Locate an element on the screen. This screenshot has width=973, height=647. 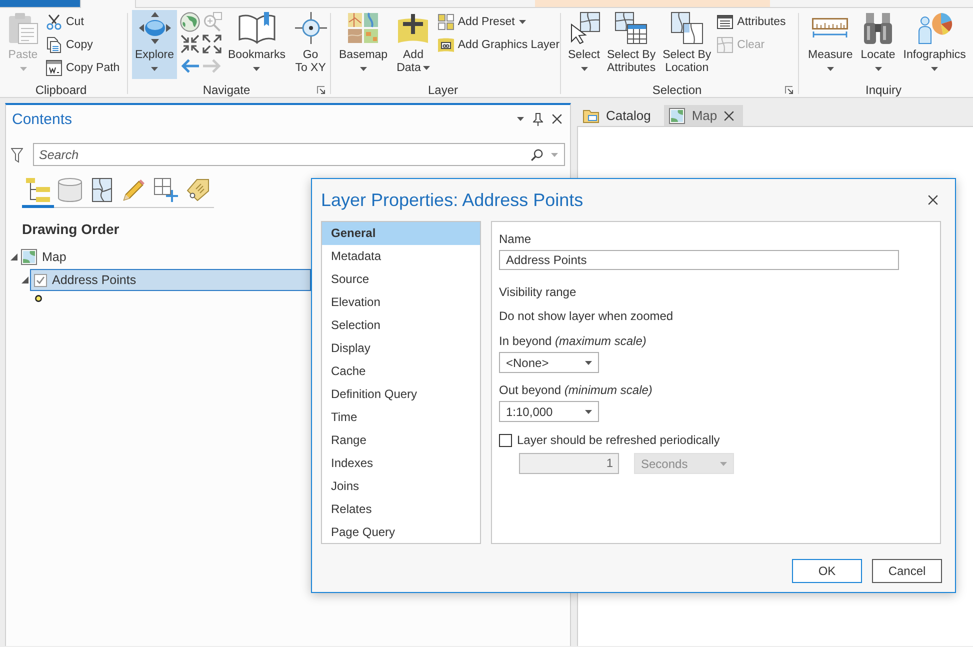
add-preset-button: Add Preset is located at coordinates (499, 22).